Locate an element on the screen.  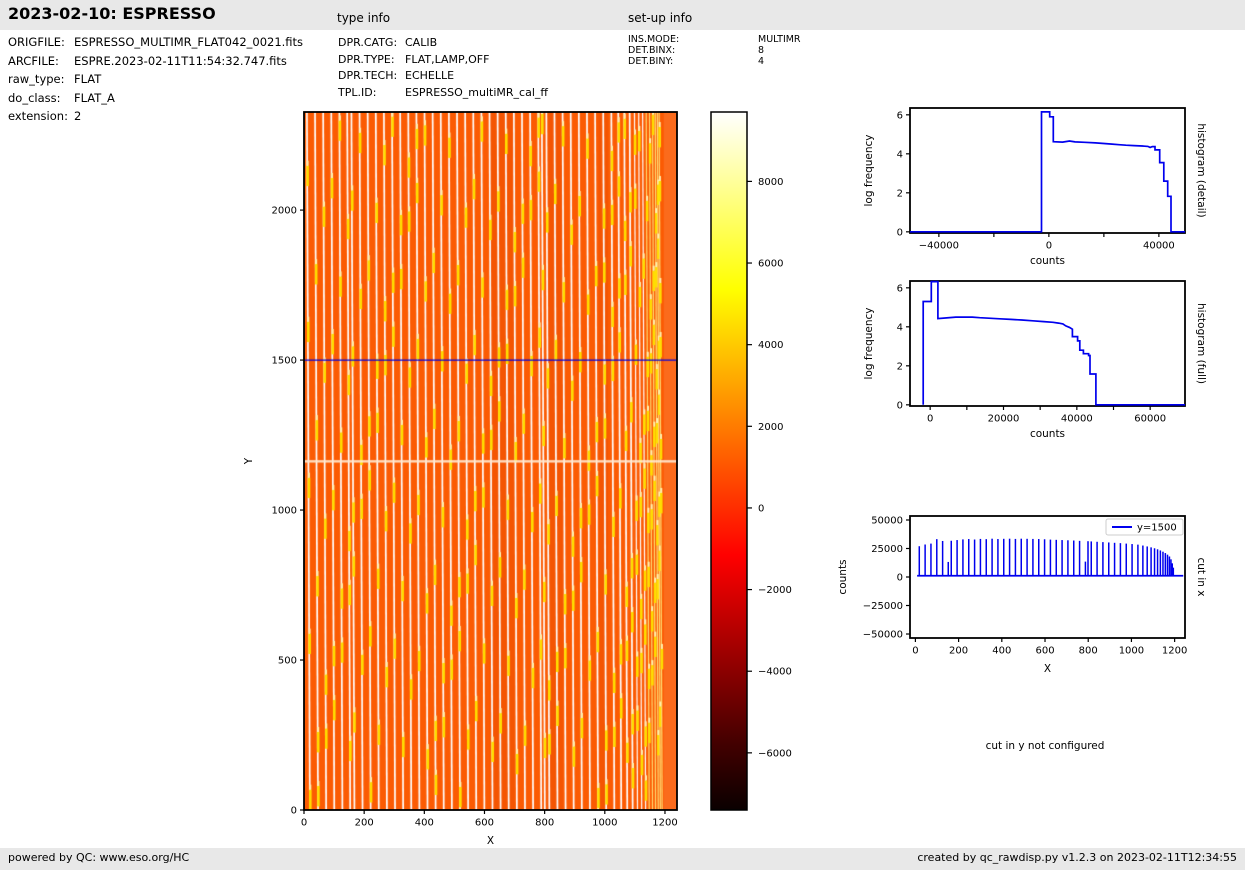
cut-in-x-y-tick-label: 25000 is located at coordinates (887, 549).